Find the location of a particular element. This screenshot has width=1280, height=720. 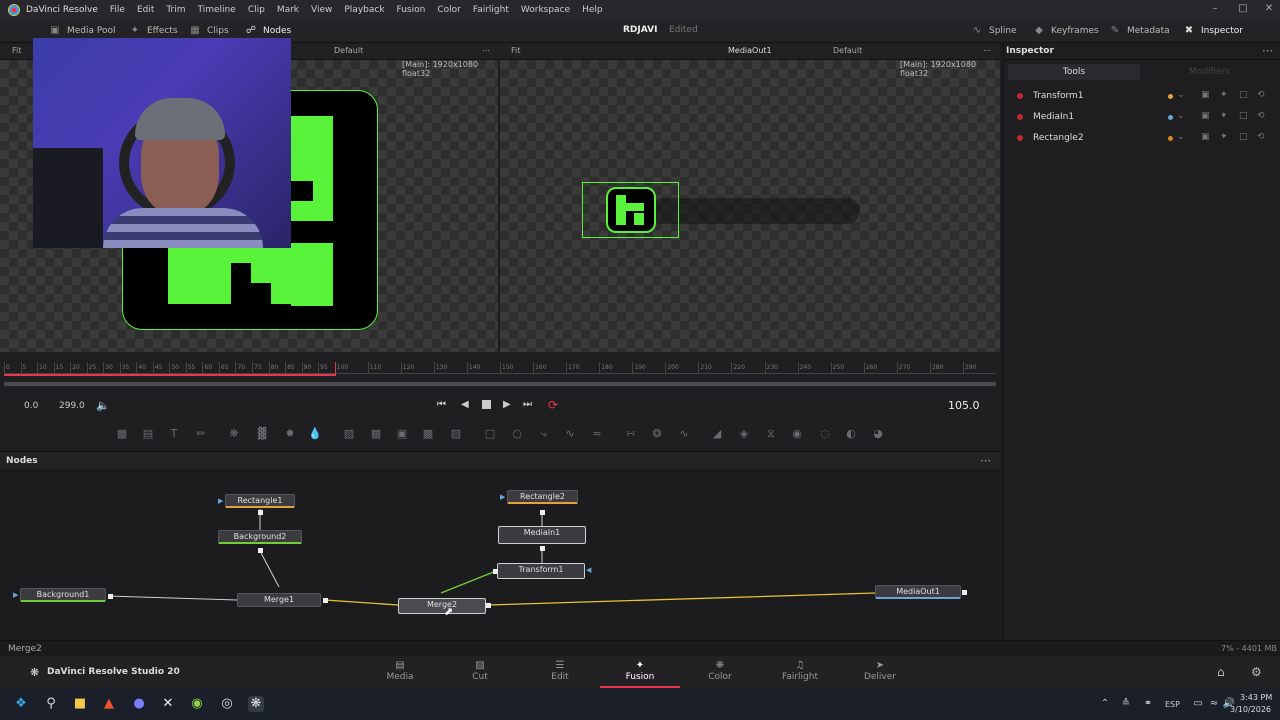

image-tool-icon: ▤ is located at coordinates (148, 434).